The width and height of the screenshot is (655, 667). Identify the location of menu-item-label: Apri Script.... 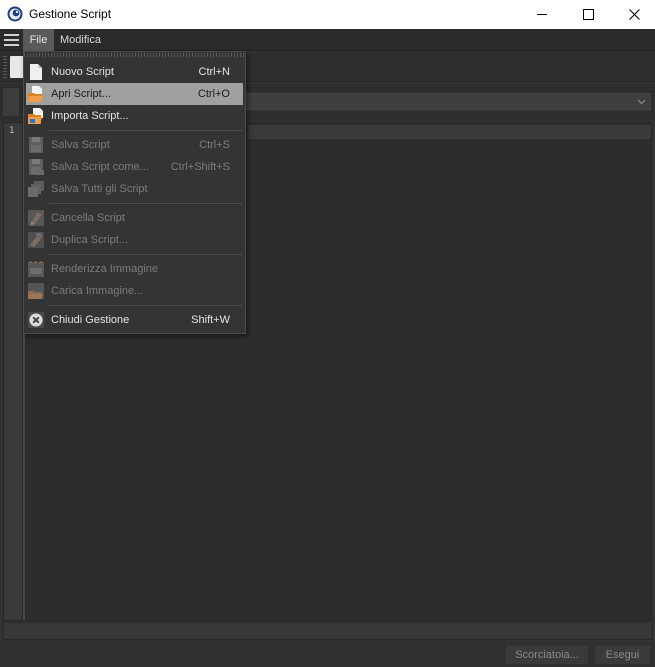
(81, 94).